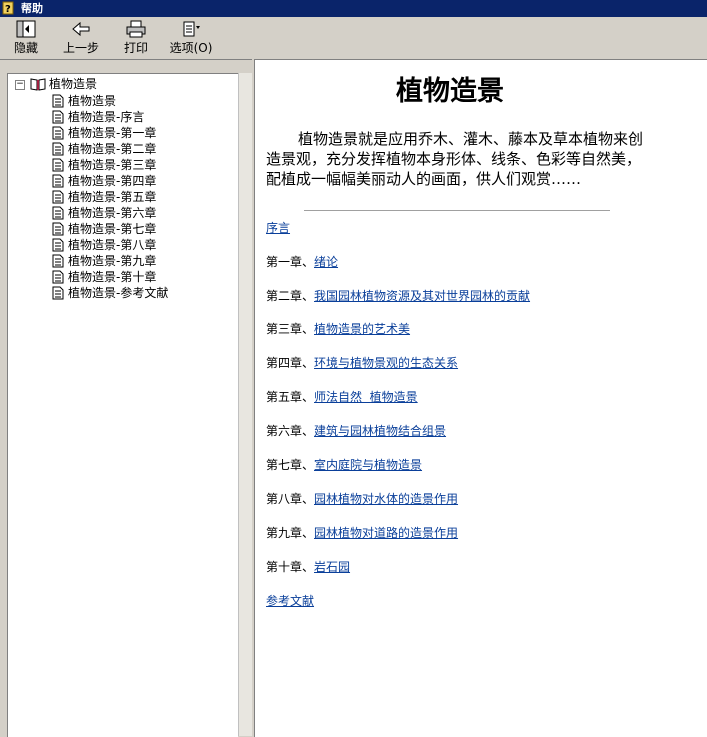  Describe the element at coordinates (191, 29) in the screenshot. I see `options-icon` at that location.